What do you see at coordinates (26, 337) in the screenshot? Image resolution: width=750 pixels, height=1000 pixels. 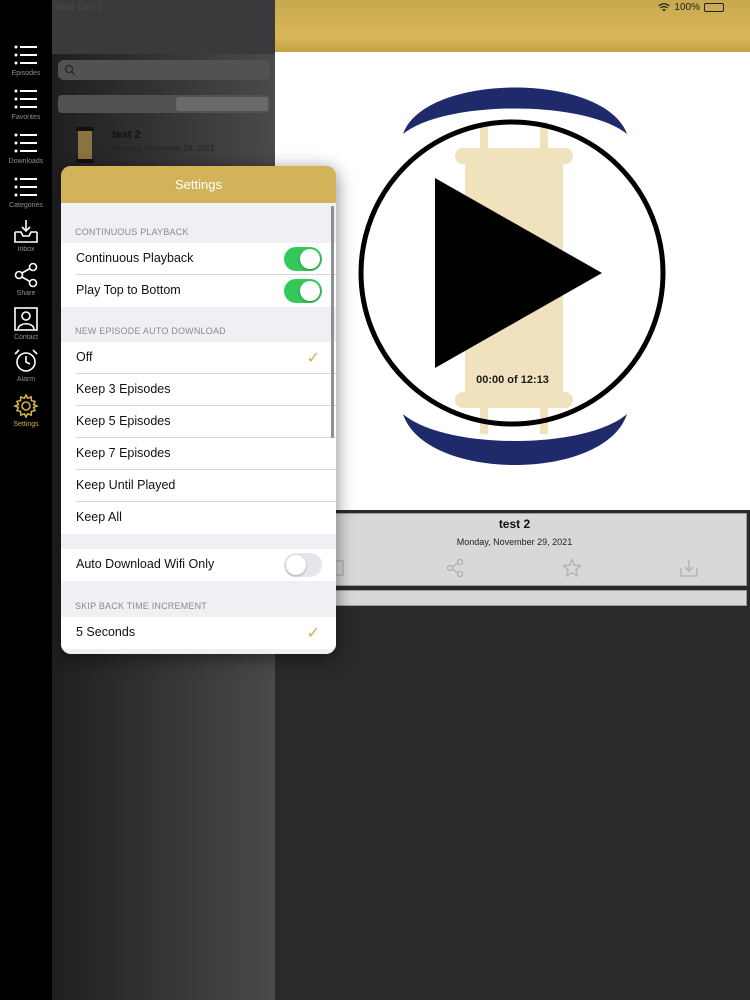 I see `tab-label: Contact` at bounding box center [26, 337].